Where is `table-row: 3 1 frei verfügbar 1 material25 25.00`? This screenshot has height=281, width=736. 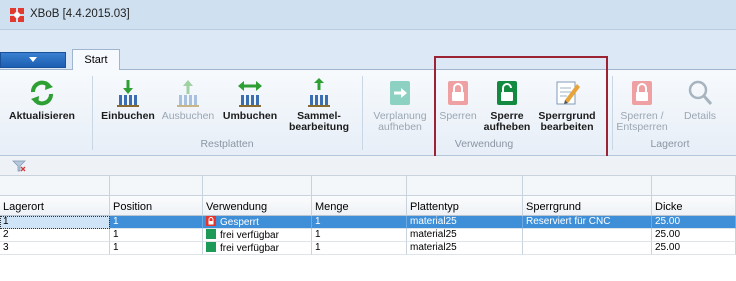 table-row: 3 1 frei verfügbar 1 material25 25.00 is located at coordinates (368, 248).